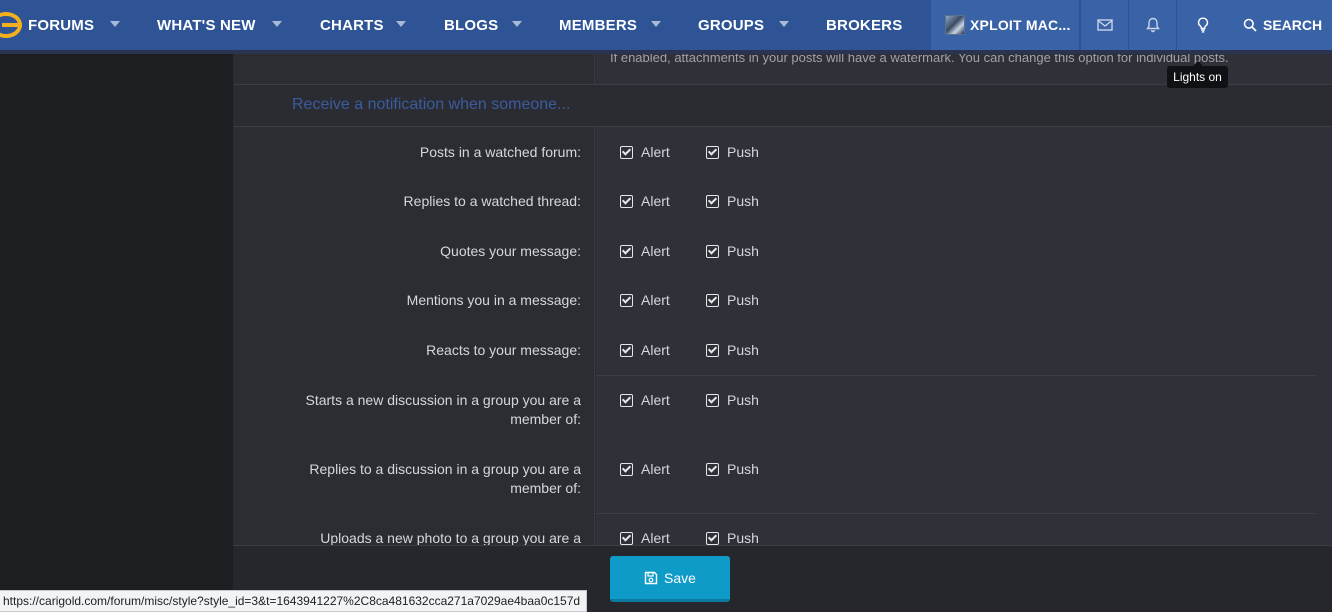  I want to click on nav-groups: GROUPS, so click(731, 25).